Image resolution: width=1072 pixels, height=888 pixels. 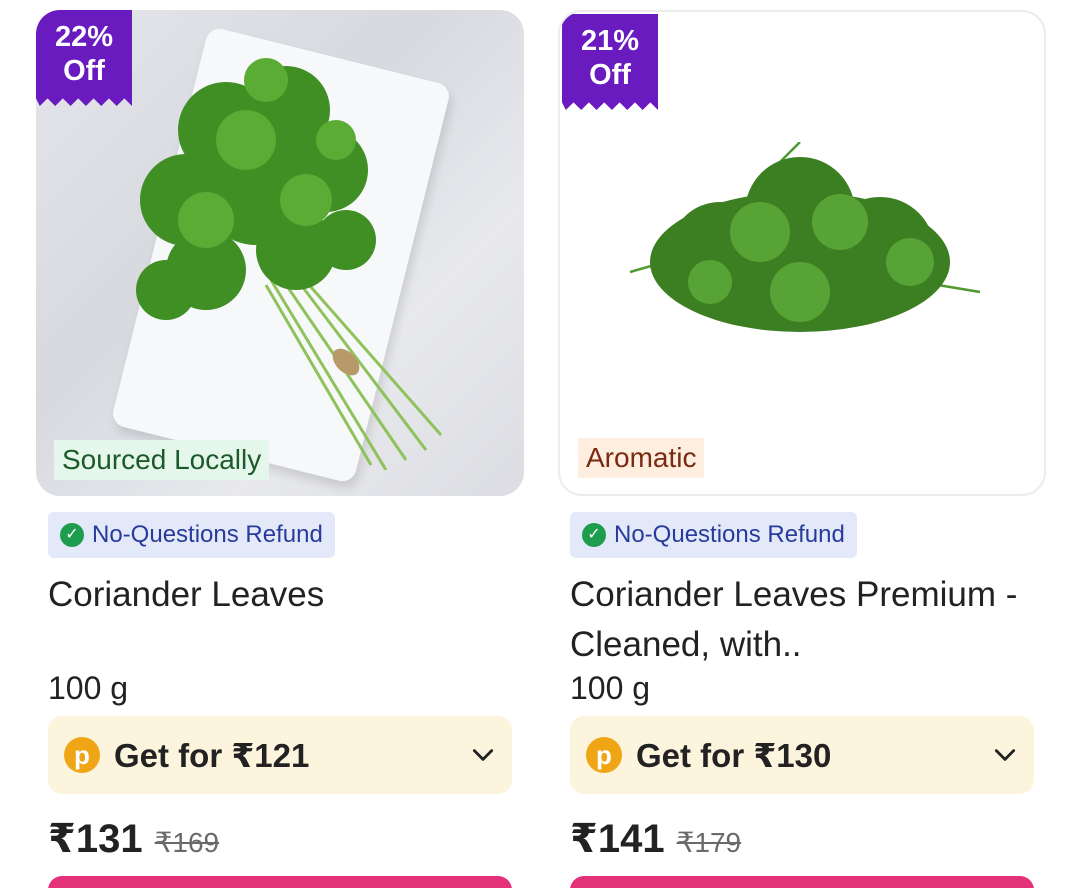 I want to click on coriander-bunch-image, so click(x=289, y=264).